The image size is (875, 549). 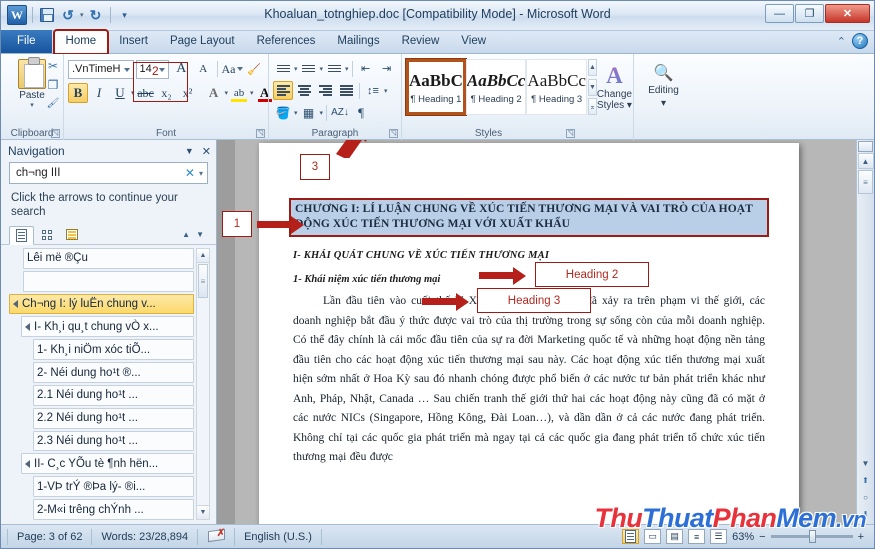 I want to click on line-spacing-icon: ↕≡, so click(x=373, y=90).